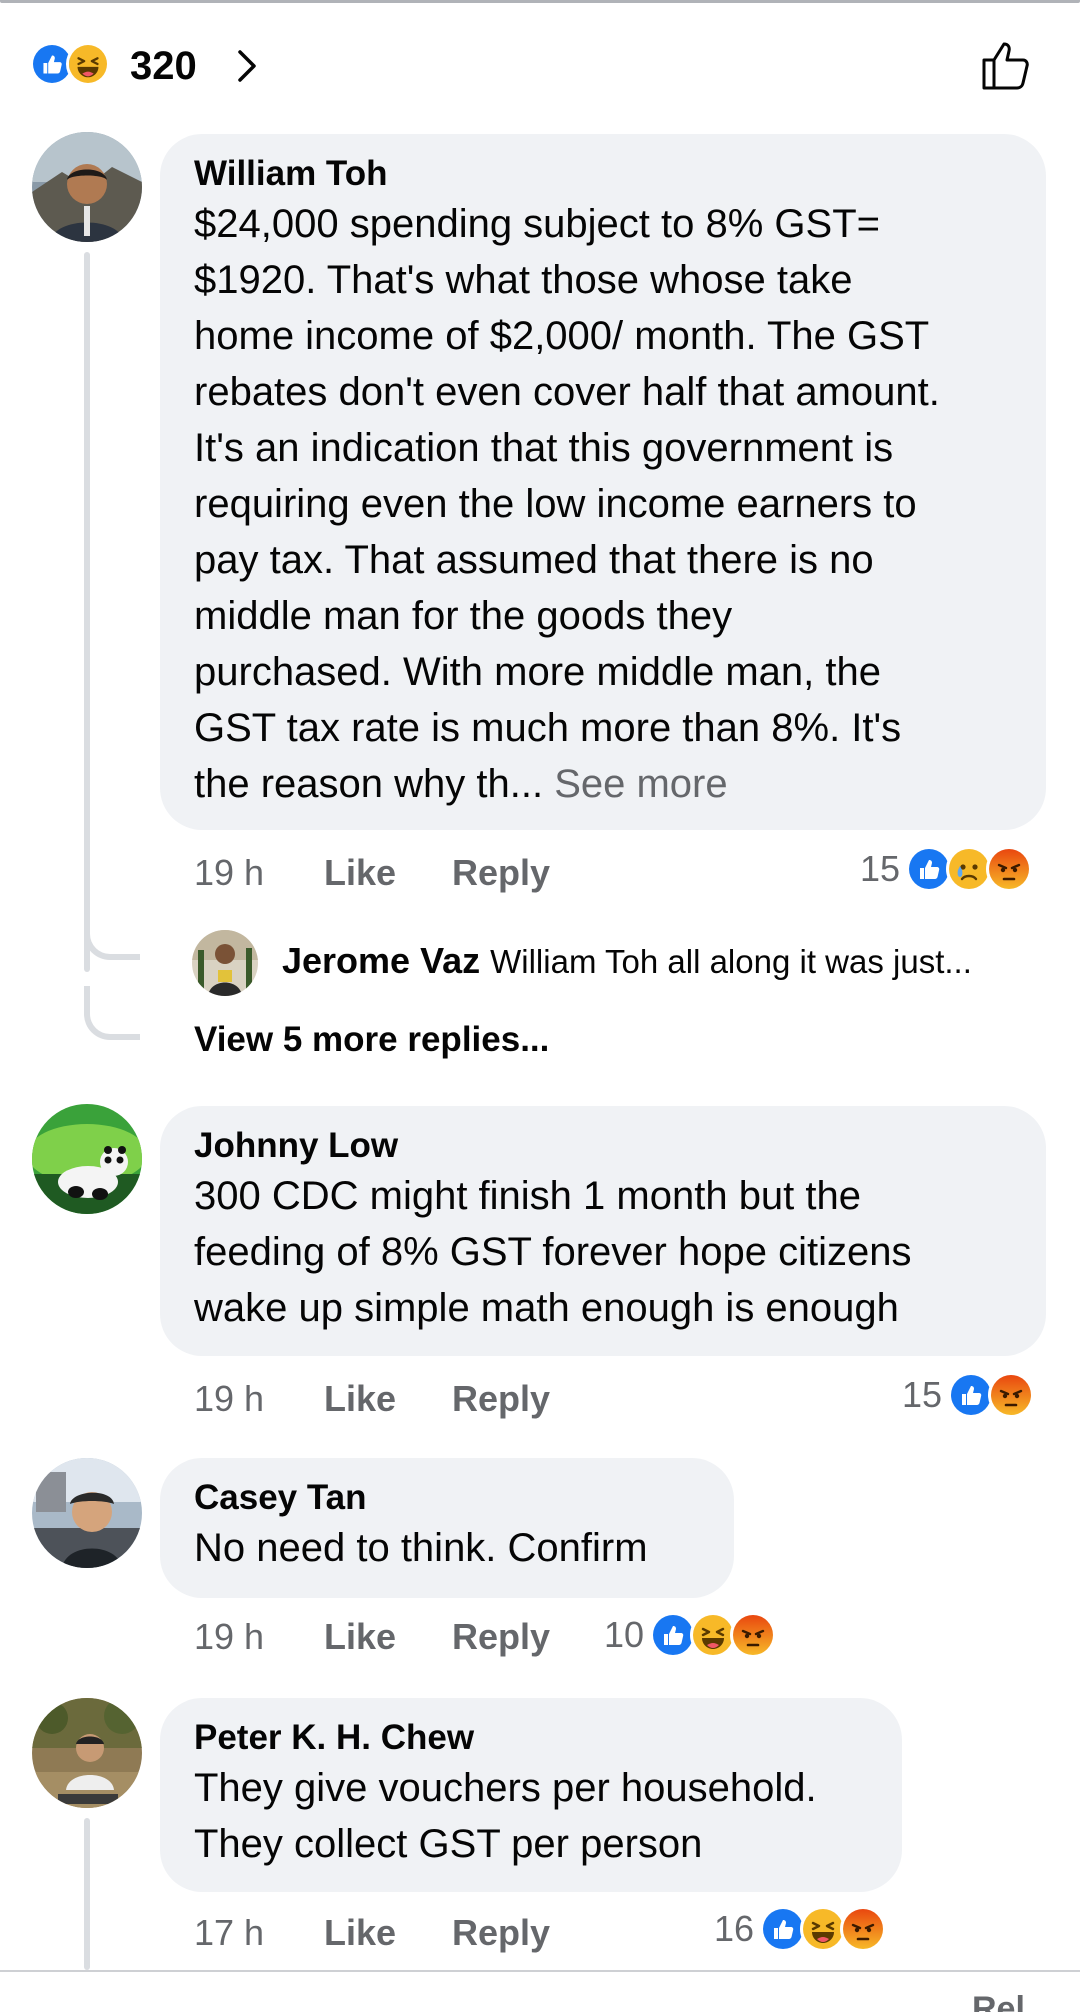 The image size is (1080, 2012). I want to click on reply-author: Jerome Vaz, so click(381, 960).